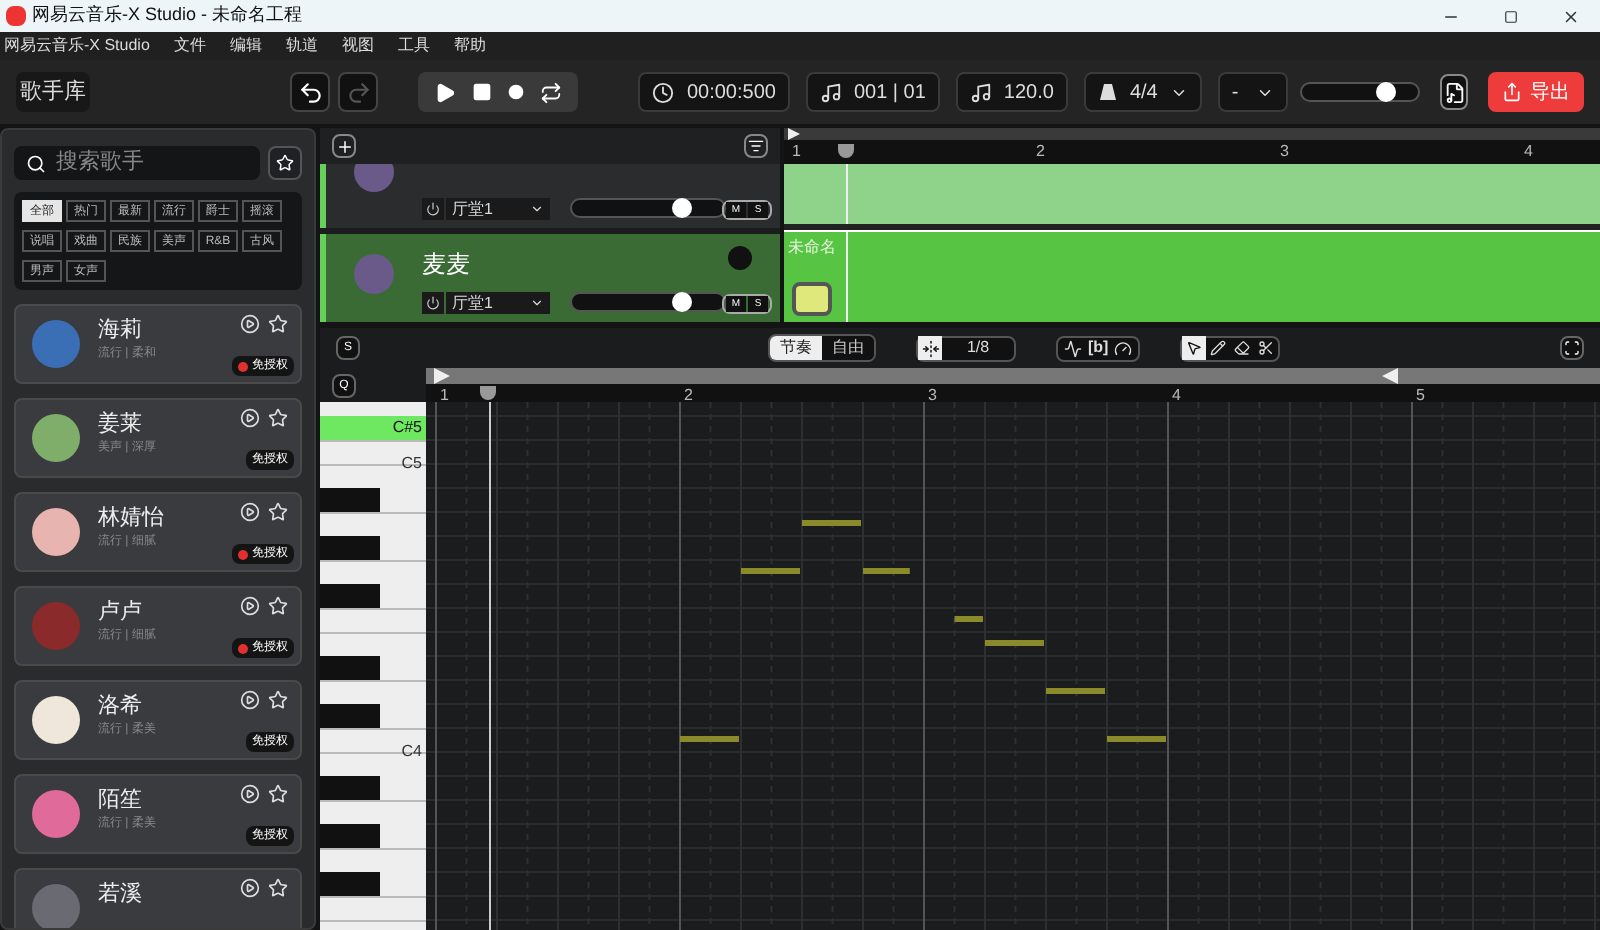 This screenshot has height=930, width=1600. What do you see at coordinates (158, 898) in the screenshot?
I see `singer-card: 若溪` at bounding box center [158, 898].